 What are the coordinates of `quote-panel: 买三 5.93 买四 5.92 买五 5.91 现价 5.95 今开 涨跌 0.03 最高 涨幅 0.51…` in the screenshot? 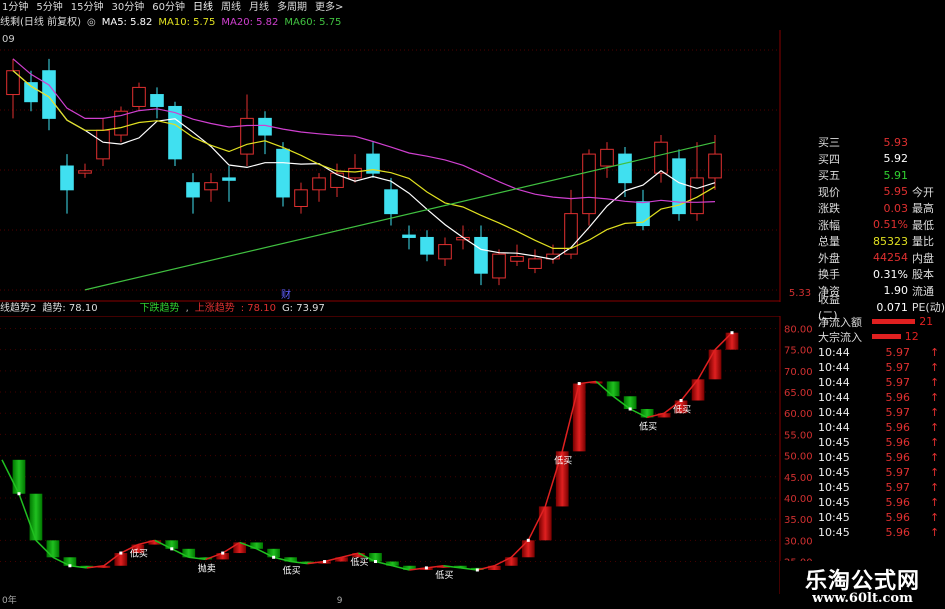 It's located at (881, 228).